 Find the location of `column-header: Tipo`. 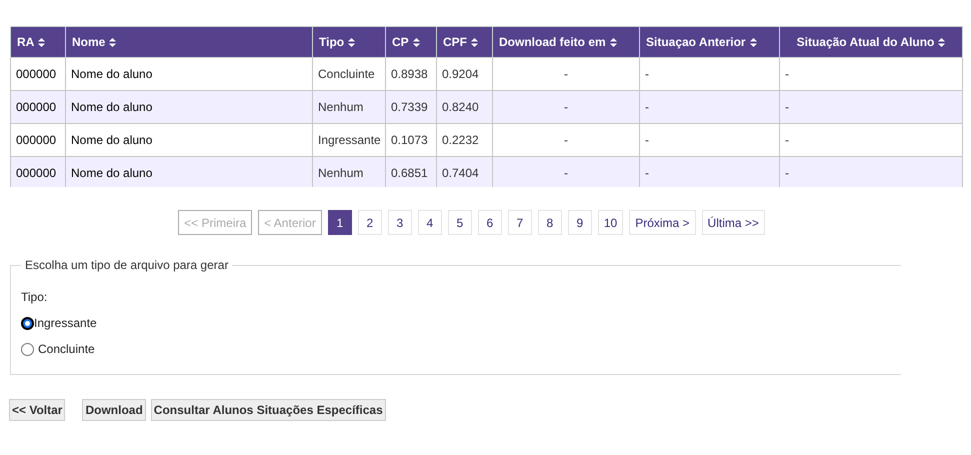

column-header: Tipo is located at coordinates (349, 42).